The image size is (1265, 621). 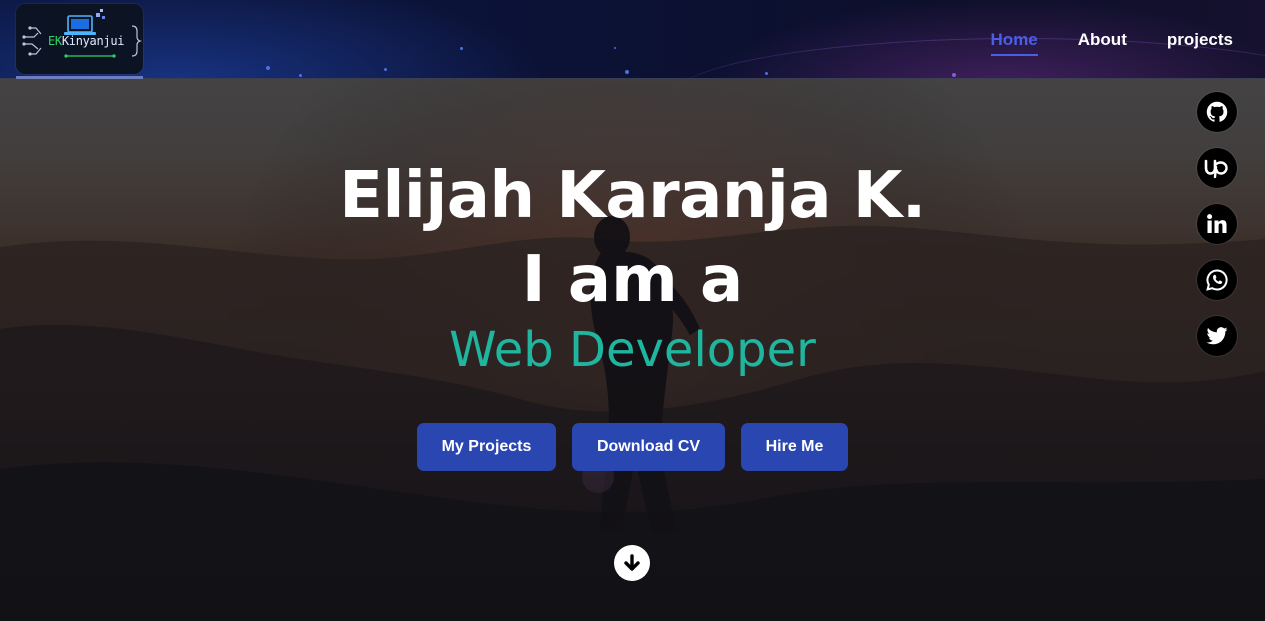 I want to click on whatsapp-link, so click(x=1217, y=280).